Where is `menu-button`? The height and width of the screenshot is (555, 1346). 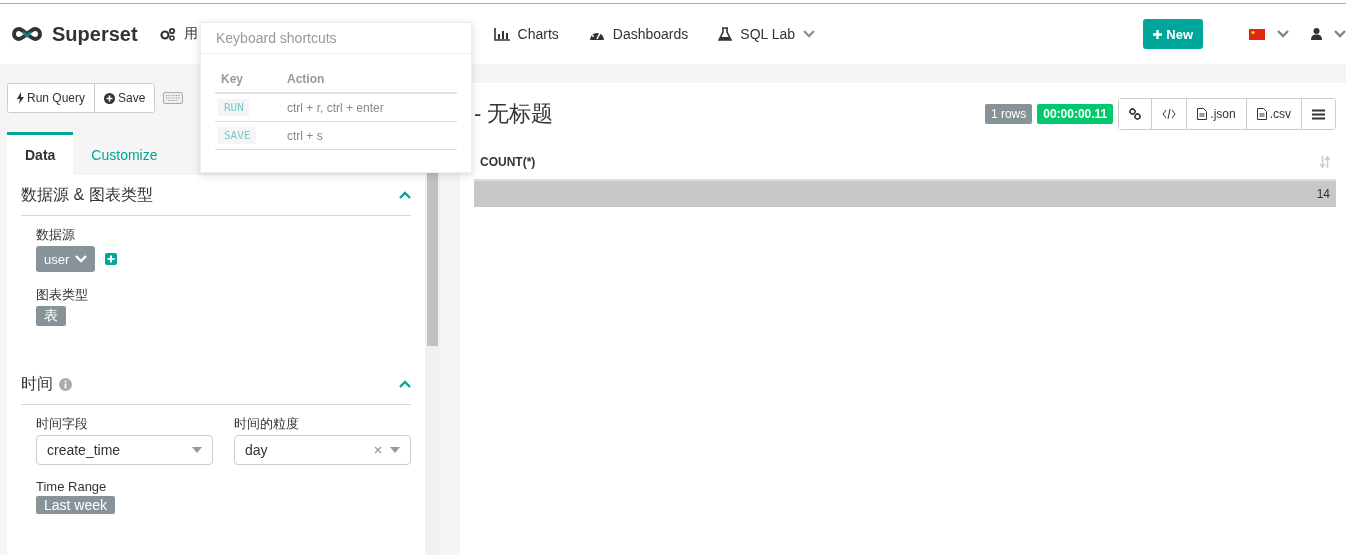 menu-button is located at coordinates (1318, 114).